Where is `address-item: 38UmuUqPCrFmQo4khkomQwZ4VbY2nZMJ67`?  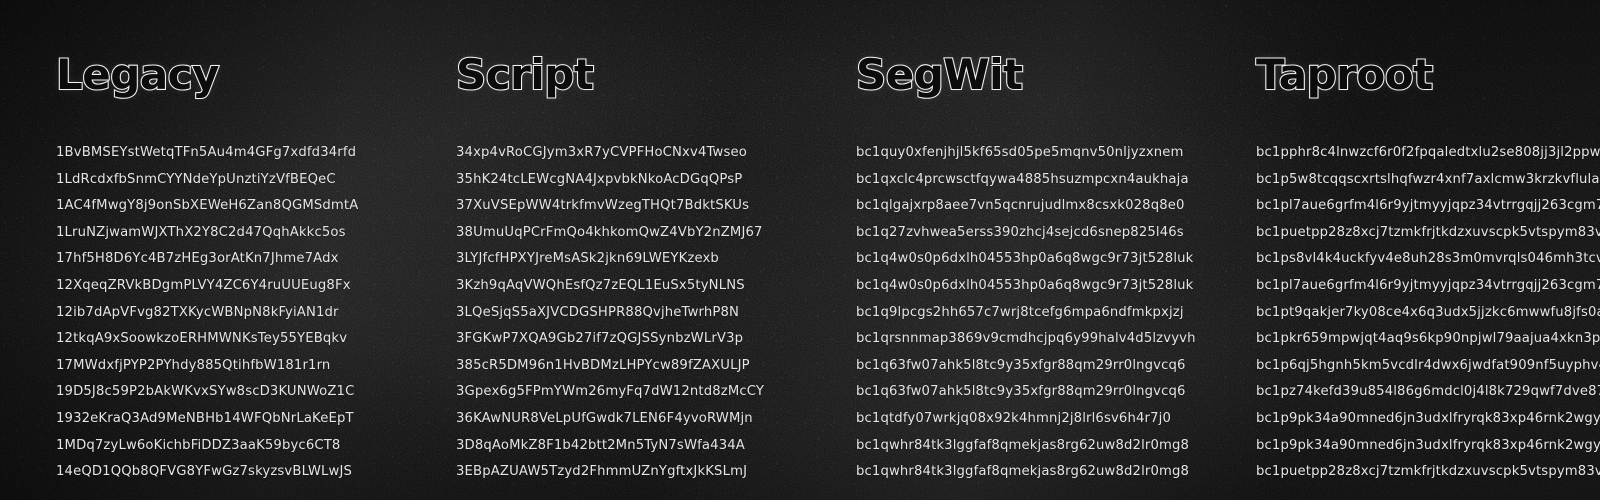 address-item: 38UmuUqPCrFmQo4khkomQwZ4VbY2nZMJ67 is located at coordinates (628, 233).